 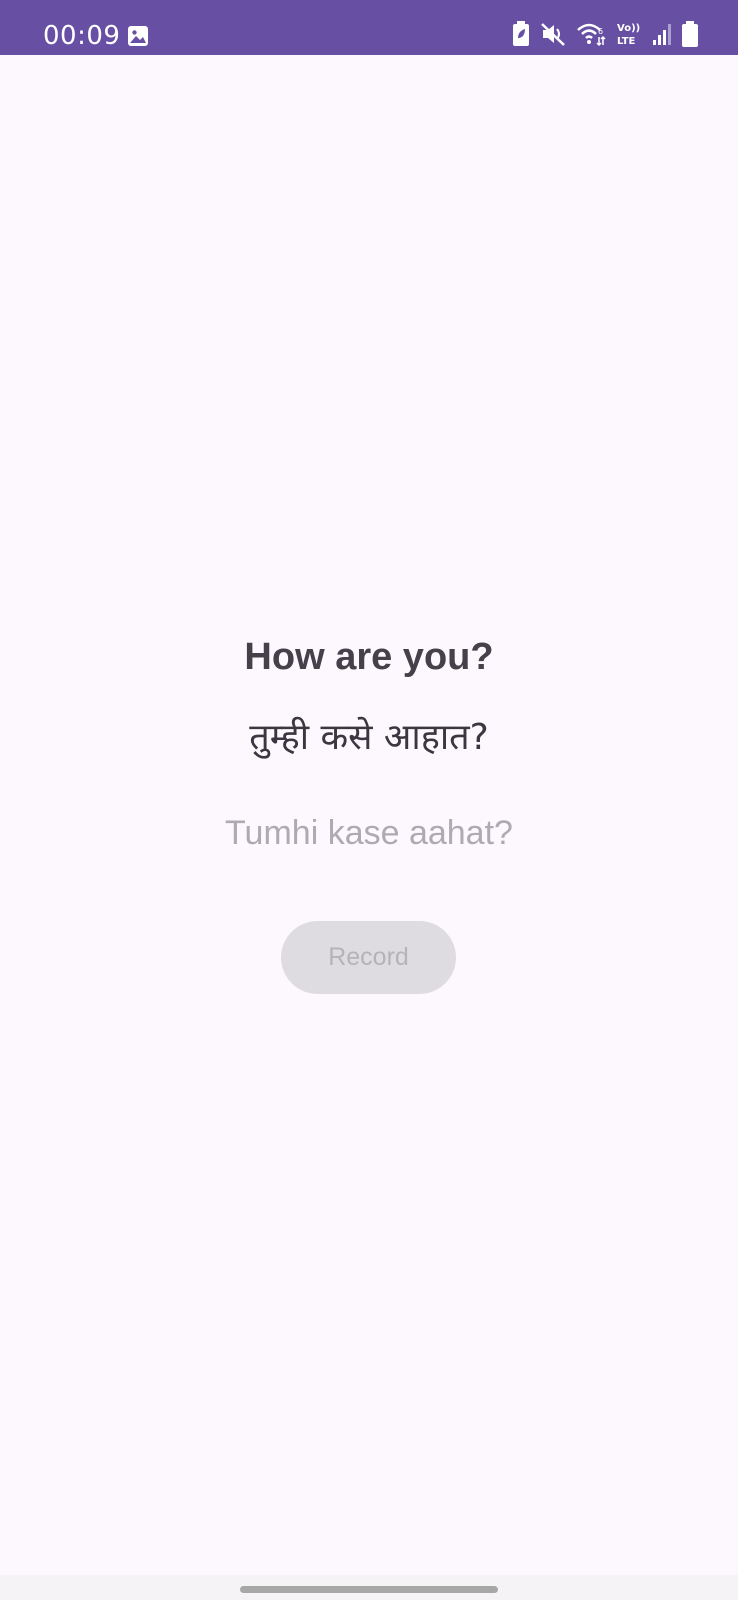 What do you see at coordinates (626, 41) in the screenshot?
I see `volte-label-bottom: LTE` at bounding box center [626, 41].